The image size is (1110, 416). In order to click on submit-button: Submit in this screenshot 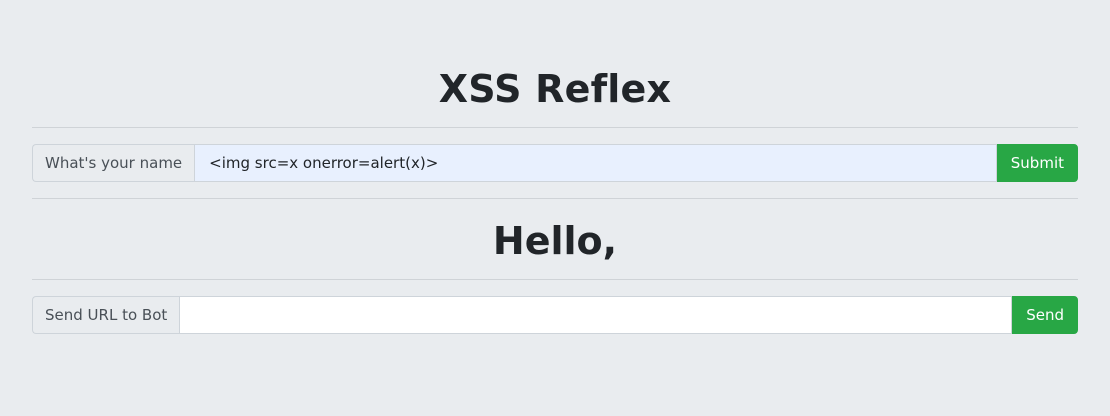, I will do `click(1037, 163)`.